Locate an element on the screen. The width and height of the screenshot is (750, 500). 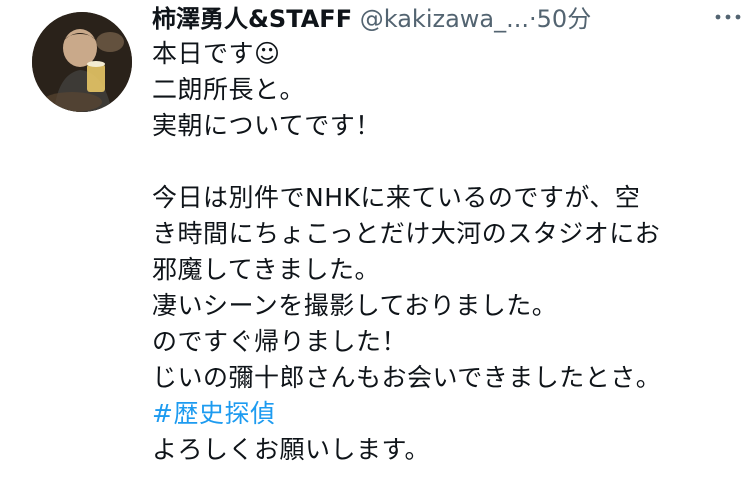
tweet-line: 実朝についてです！ is located at coordinates (266, 125).